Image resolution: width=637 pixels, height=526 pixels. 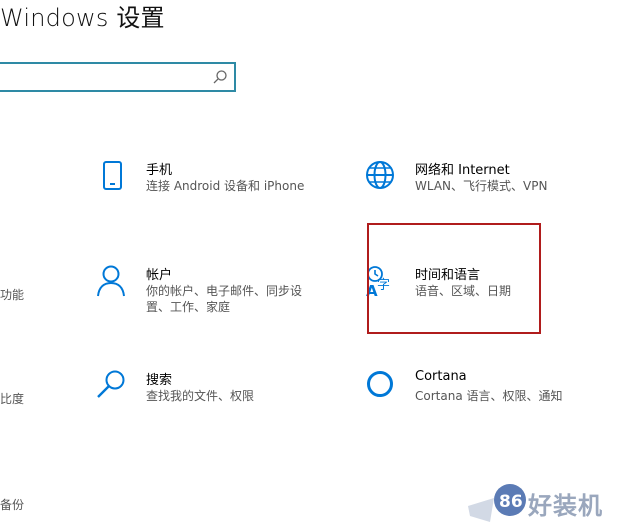 I want to click on time-language-icon: A 字, so click(x=378, y=283).